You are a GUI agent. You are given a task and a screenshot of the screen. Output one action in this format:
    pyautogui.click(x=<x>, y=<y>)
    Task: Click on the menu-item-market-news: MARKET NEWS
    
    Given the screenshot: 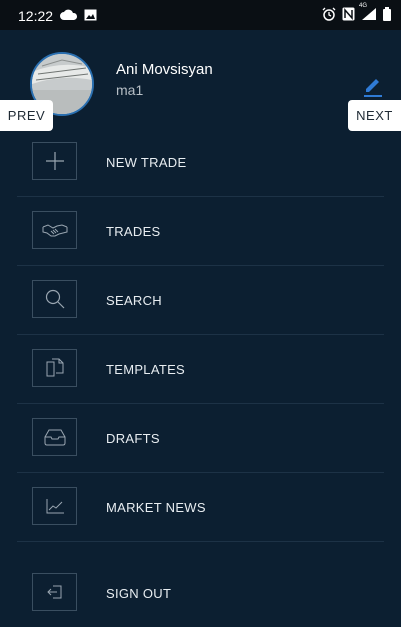 What is the action you would take?
    pyautogui.click(x=200, y=507)
    